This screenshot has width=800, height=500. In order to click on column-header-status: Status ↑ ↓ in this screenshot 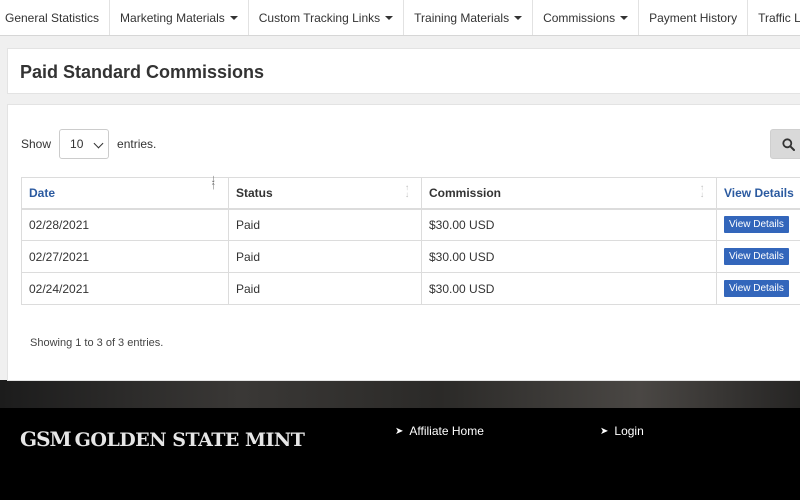, I will do `click(325, 193)`.